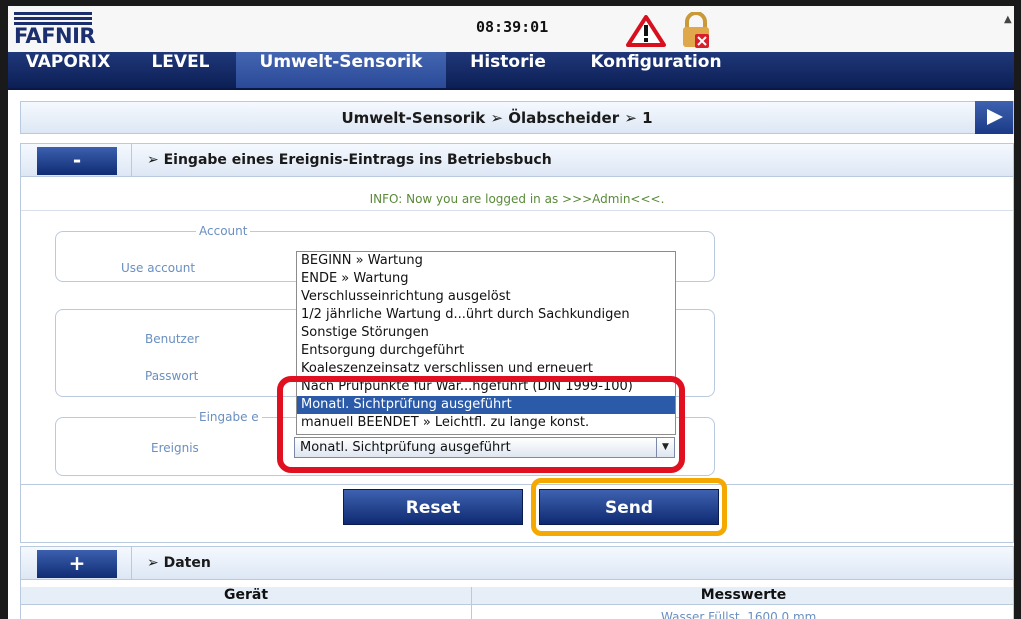 The image size is (1021, 619). Describe the element at coordinates (223, 231) in the screenshot. I see `account-legend: Account` at that location.